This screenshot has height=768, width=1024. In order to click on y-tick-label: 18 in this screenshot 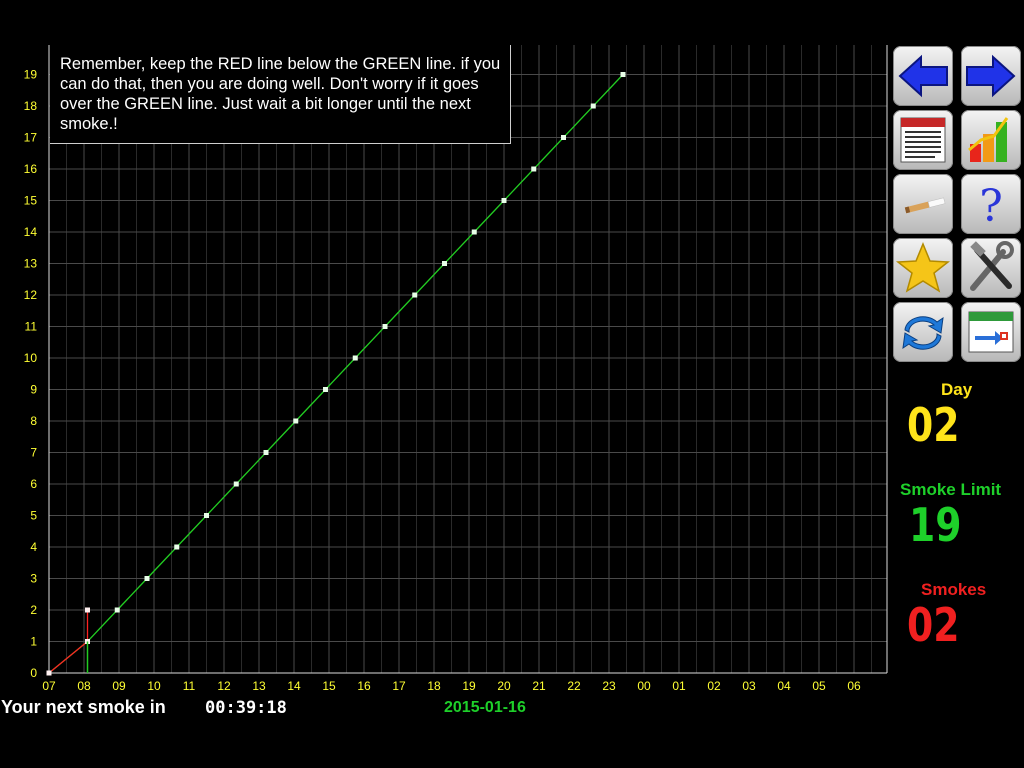, I will do `click(31, 106)`.